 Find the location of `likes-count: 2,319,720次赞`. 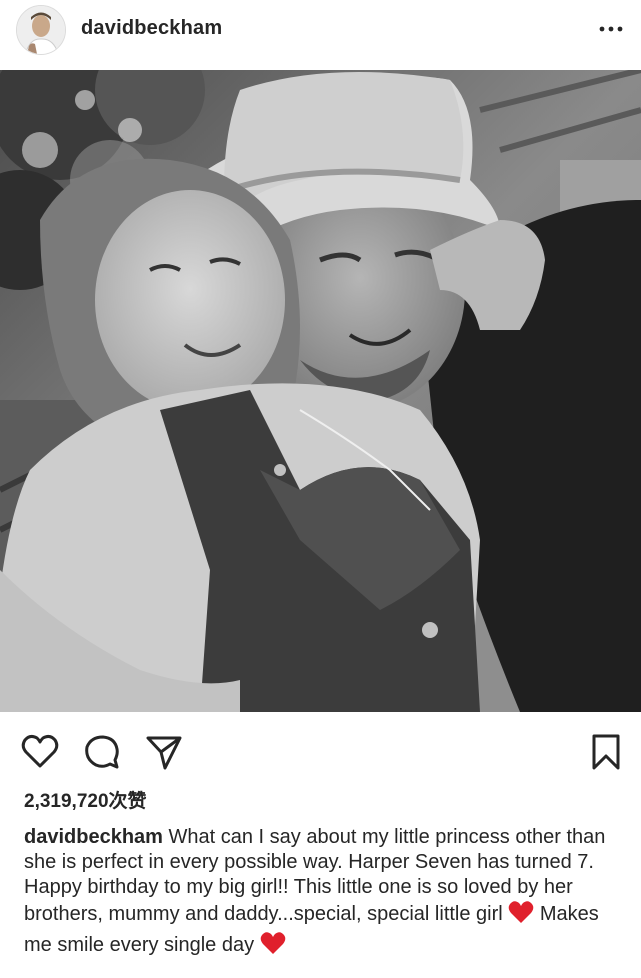

likes-count: 2,319,720次赞 is located at coordinates (85, 799).